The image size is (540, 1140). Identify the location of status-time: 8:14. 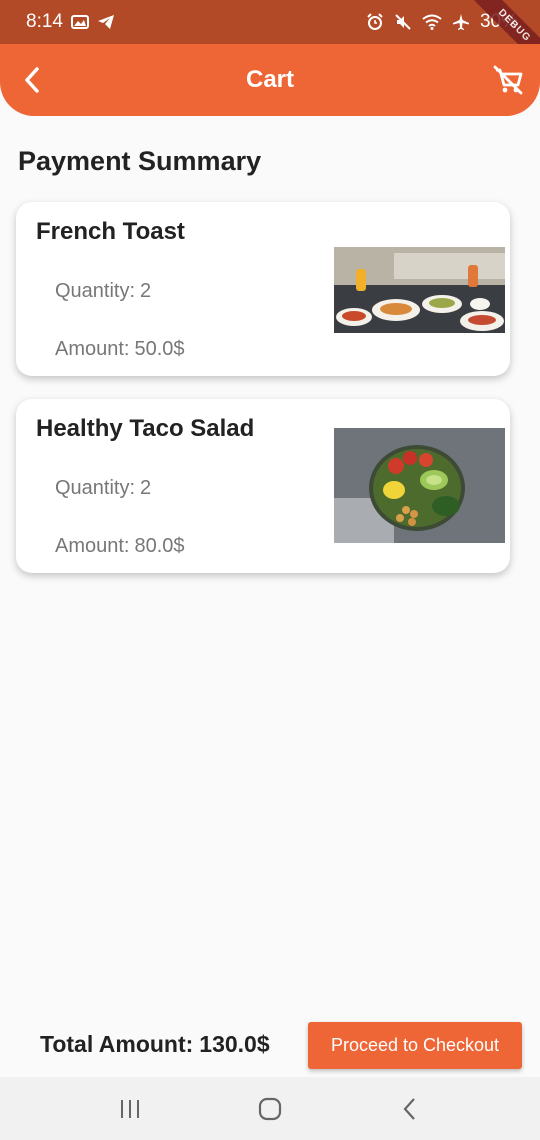
(44, 21).